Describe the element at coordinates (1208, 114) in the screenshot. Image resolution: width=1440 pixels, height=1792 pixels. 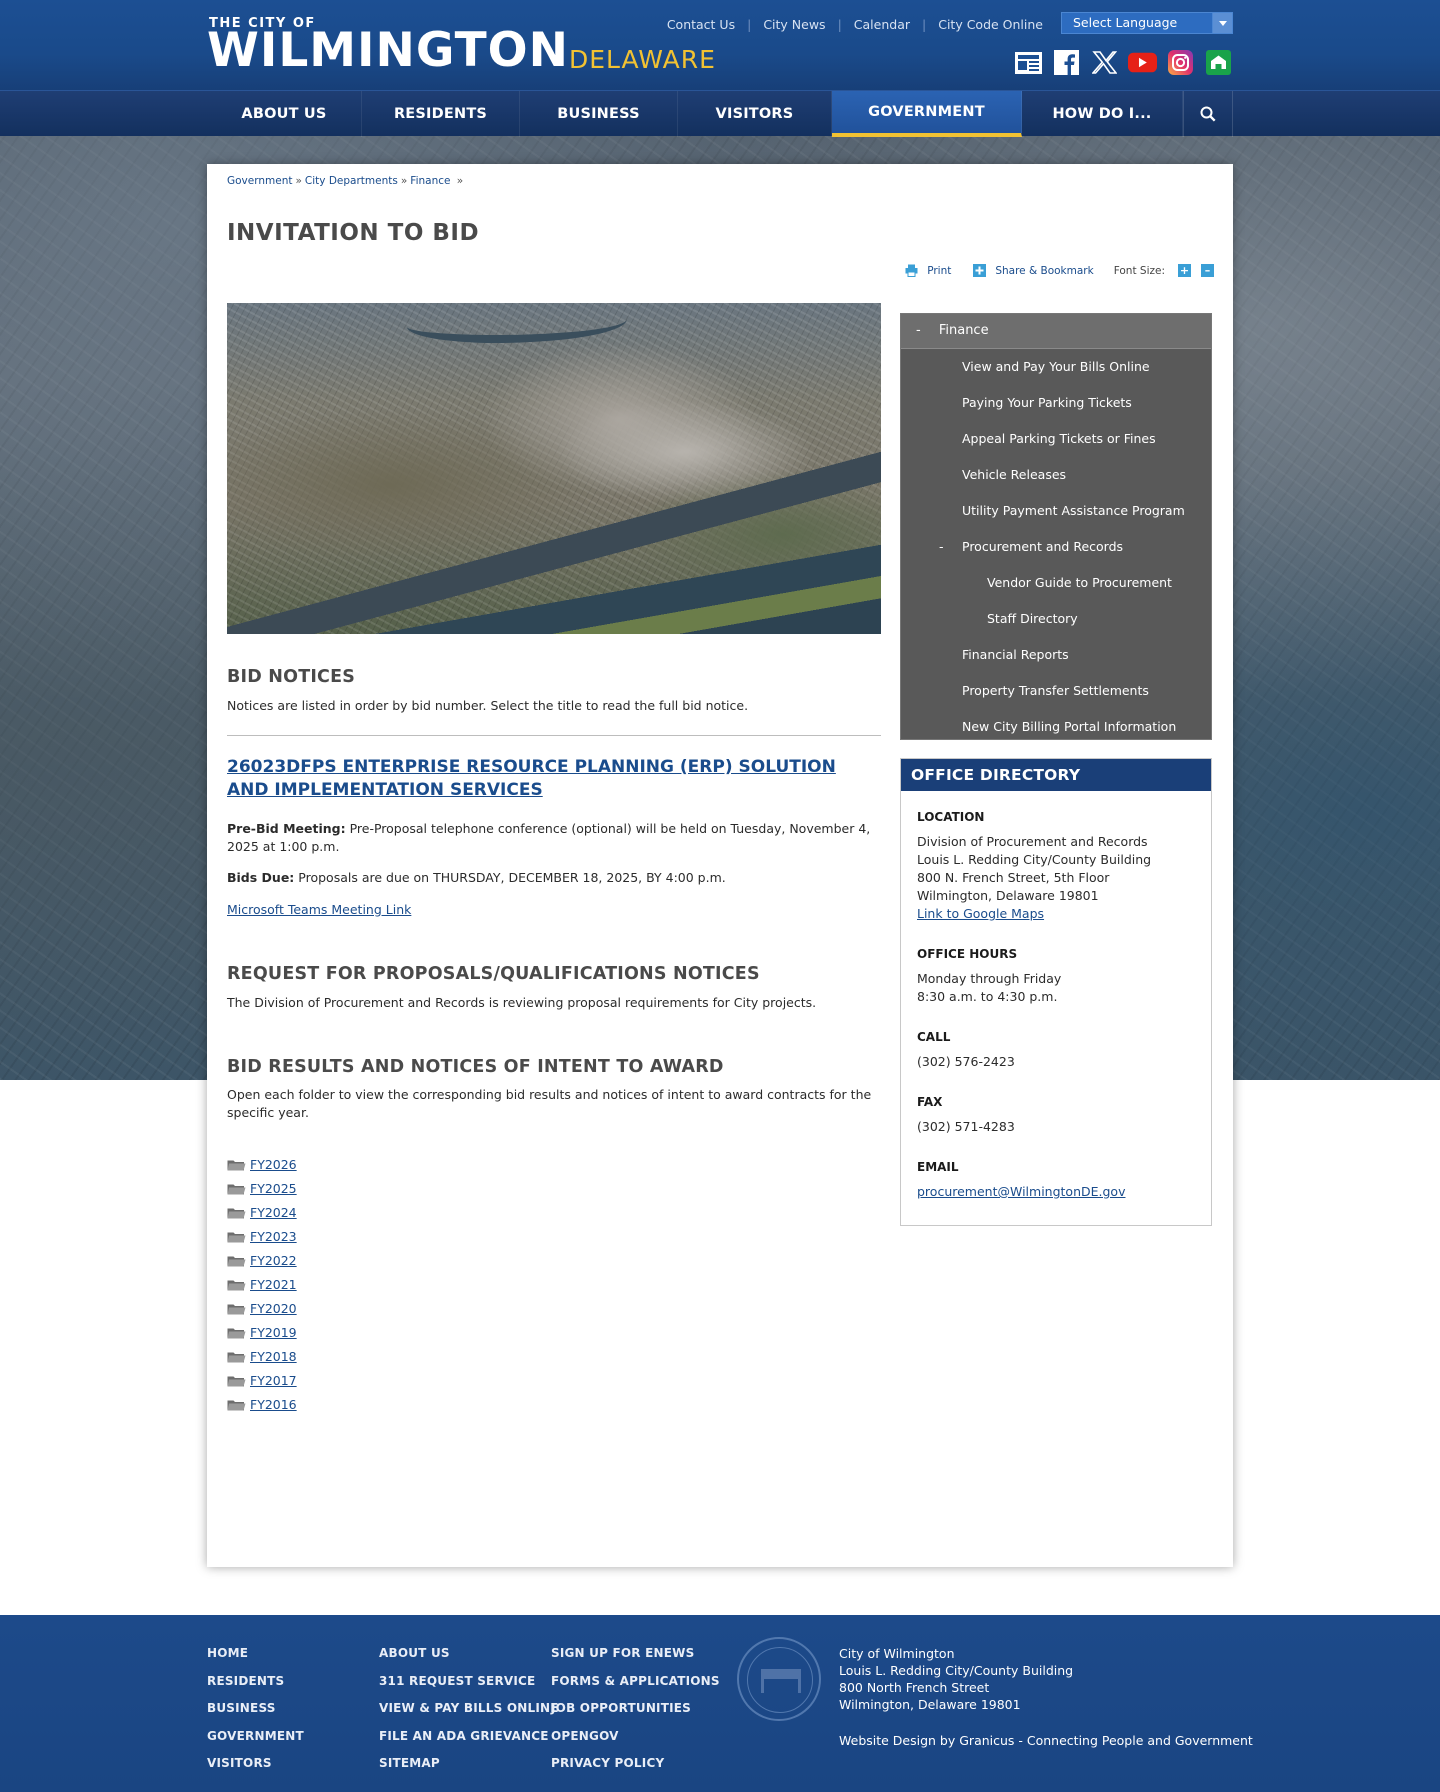
I see `search-button` at that location.